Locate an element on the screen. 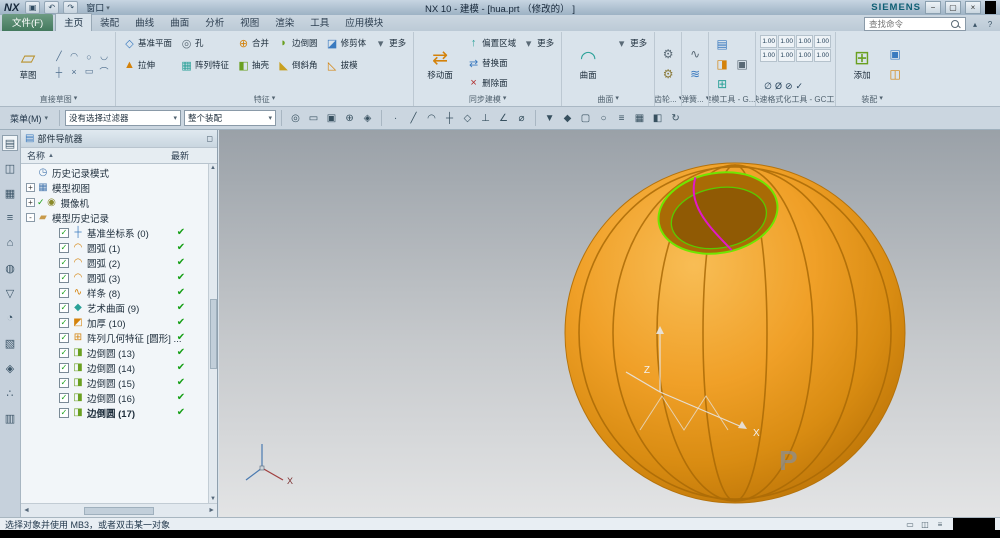 The image size is (1000, 538). ribbon-button: × 删除面 is located at coordinates (491, 83).